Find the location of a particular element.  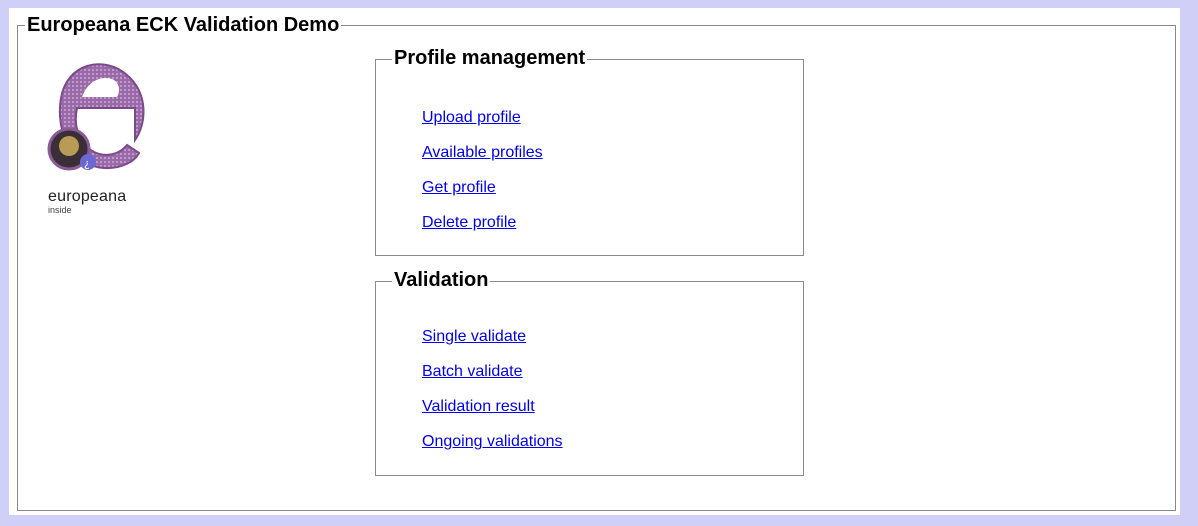

ongoing-validations-link: Ongoing validations is located at coordinates (492, 441).